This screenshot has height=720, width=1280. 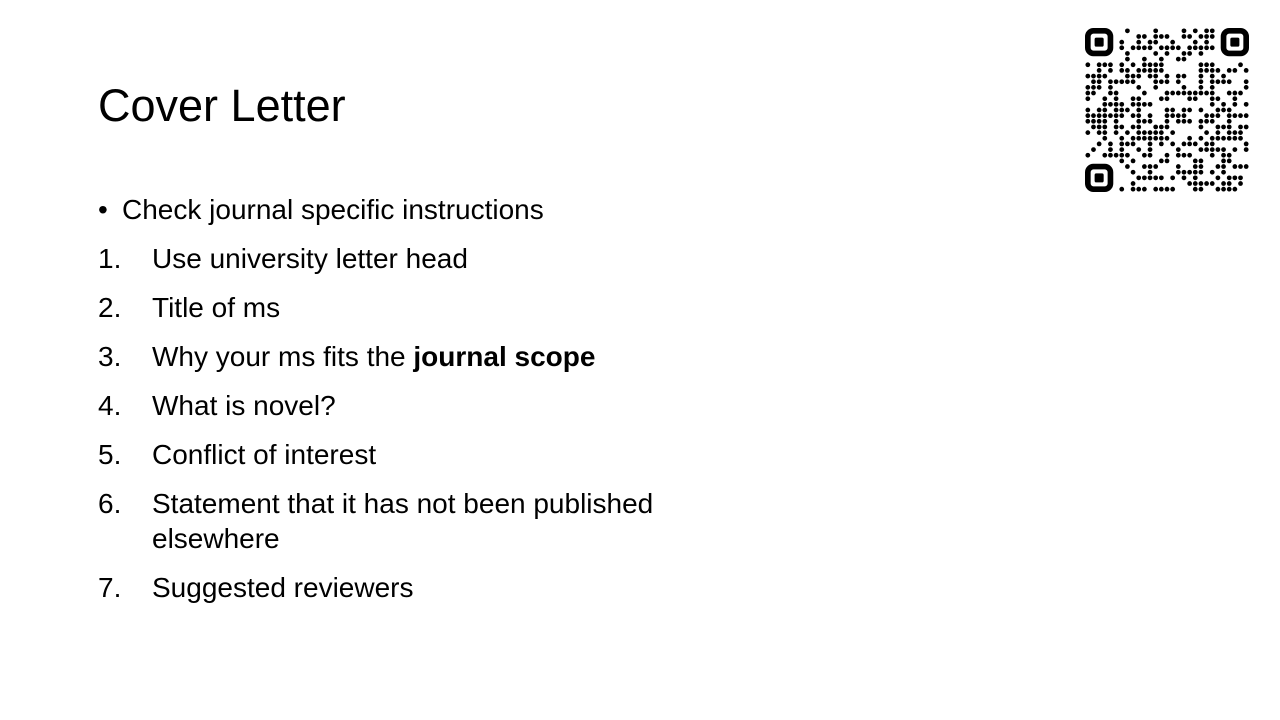 I want to click on list-item: 2. Title of ms, so click(x=448, y=307).